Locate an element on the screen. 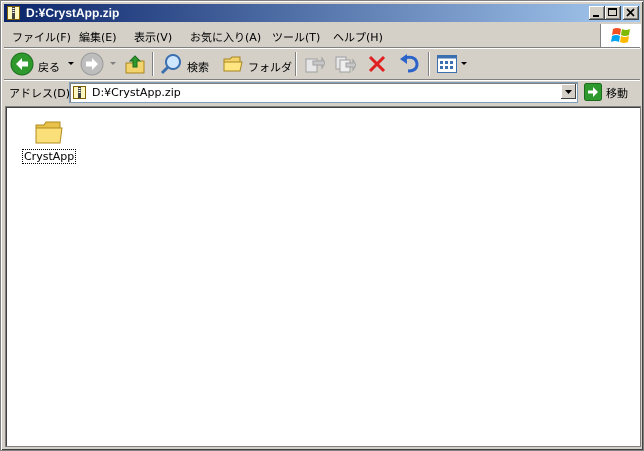 The height and width of the screenshot is (451, 644). menu-file: ファイル(F) is located at coordinates (41, 37).